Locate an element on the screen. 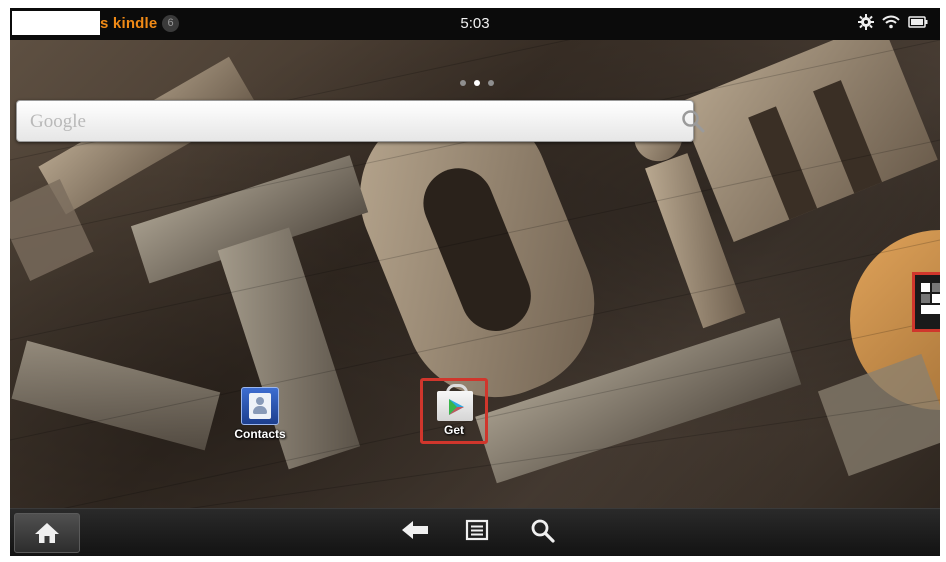 This screenshot has height=562, width=946. contacts-app-icon: Contacts is located at coordinates (260, 414).